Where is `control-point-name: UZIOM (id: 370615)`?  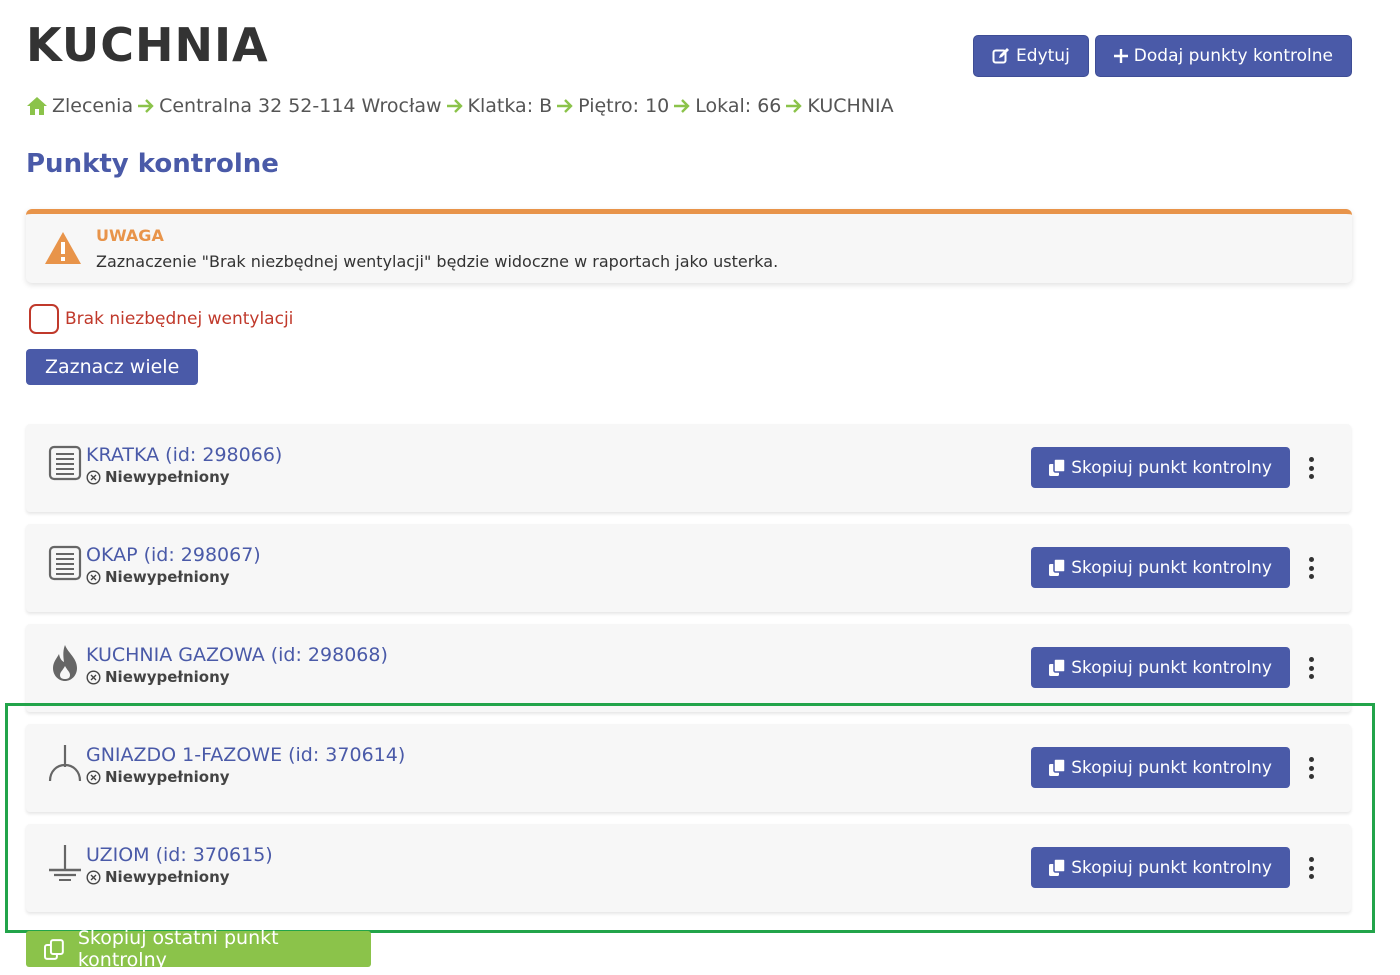 control-point-name: UZIOM (id: 370615) is located at coordinates (179, 855).